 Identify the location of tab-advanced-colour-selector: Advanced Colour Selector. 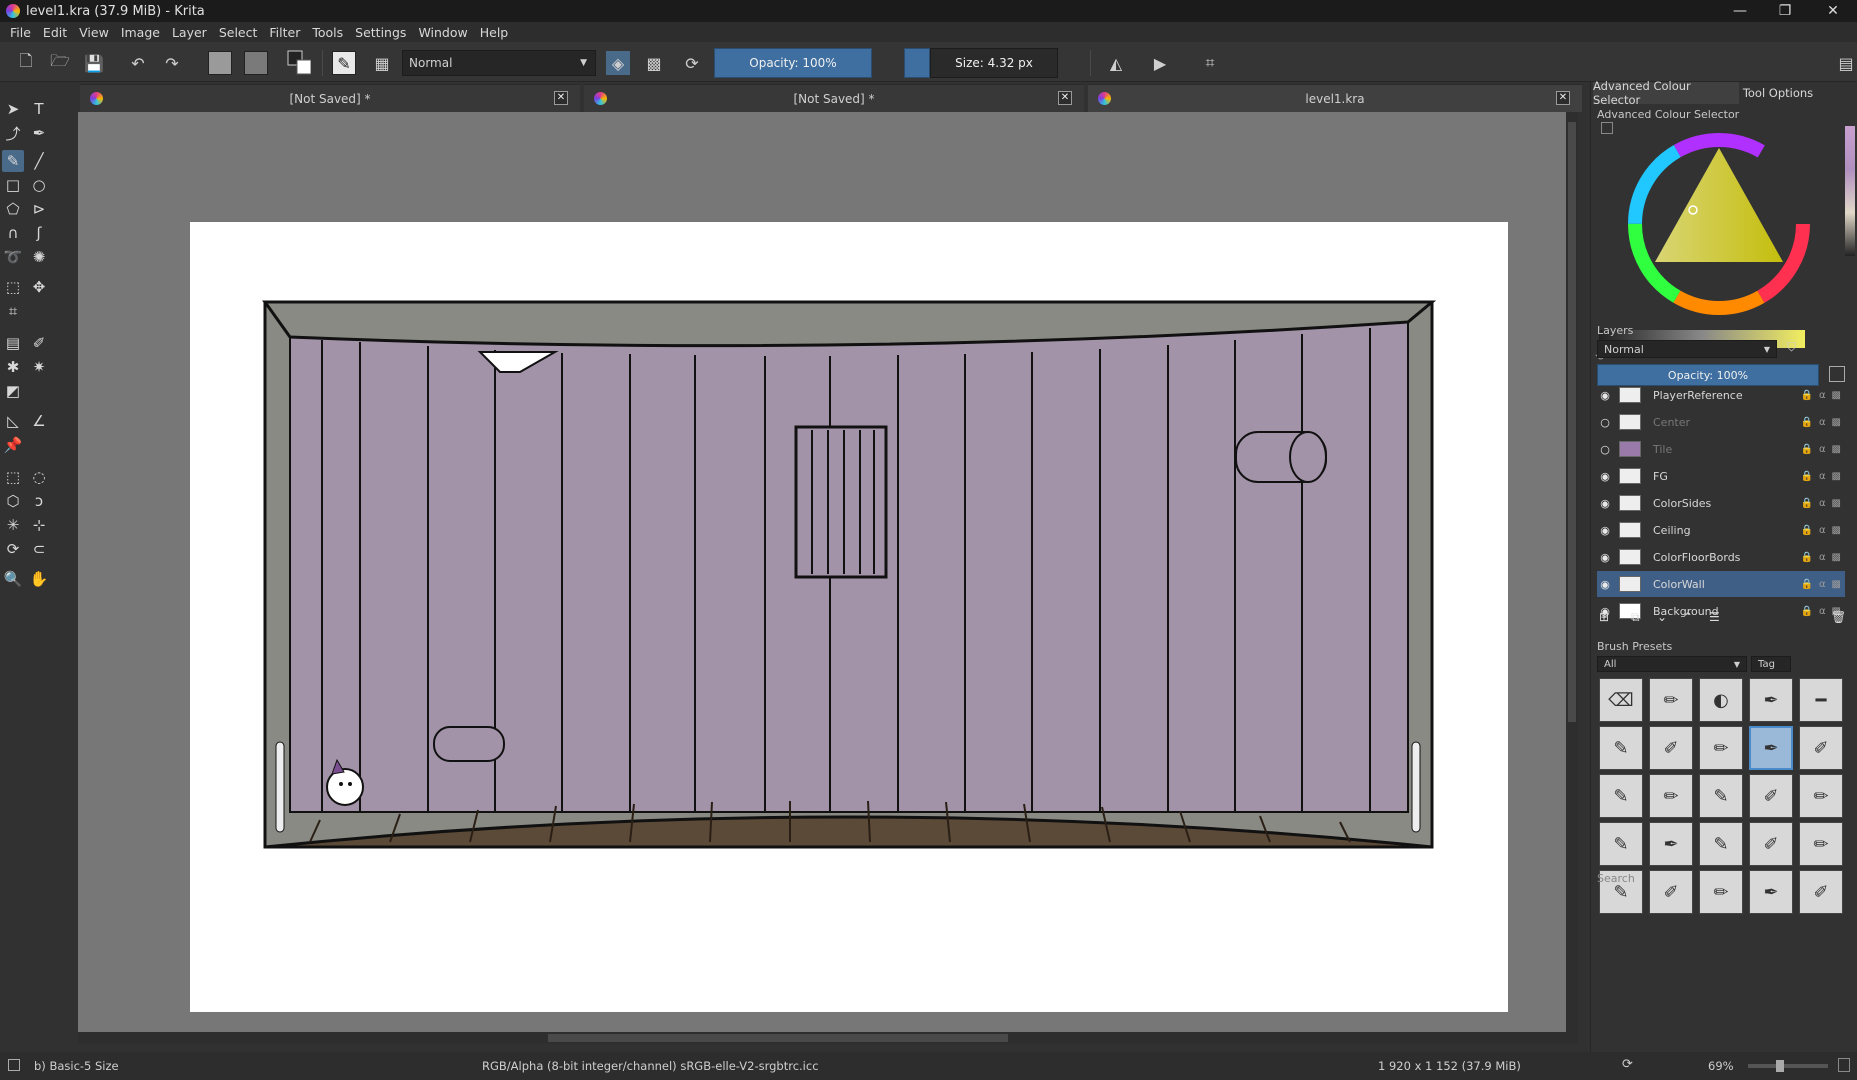
(1666, 93).